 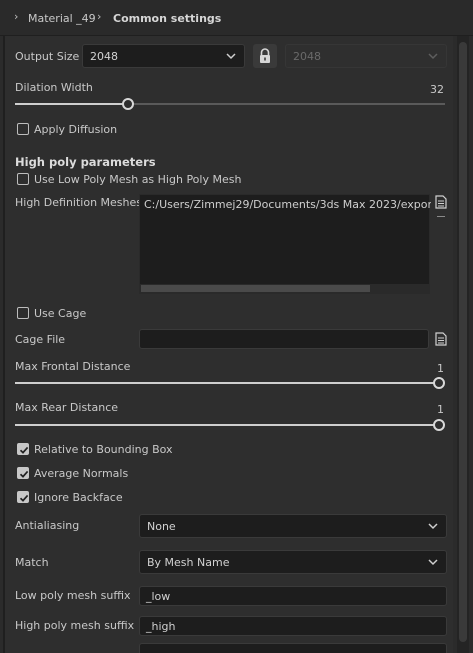 I want to click on max-frontal-distance-label: Max Frontal Distance, so click(x=73, y=366).